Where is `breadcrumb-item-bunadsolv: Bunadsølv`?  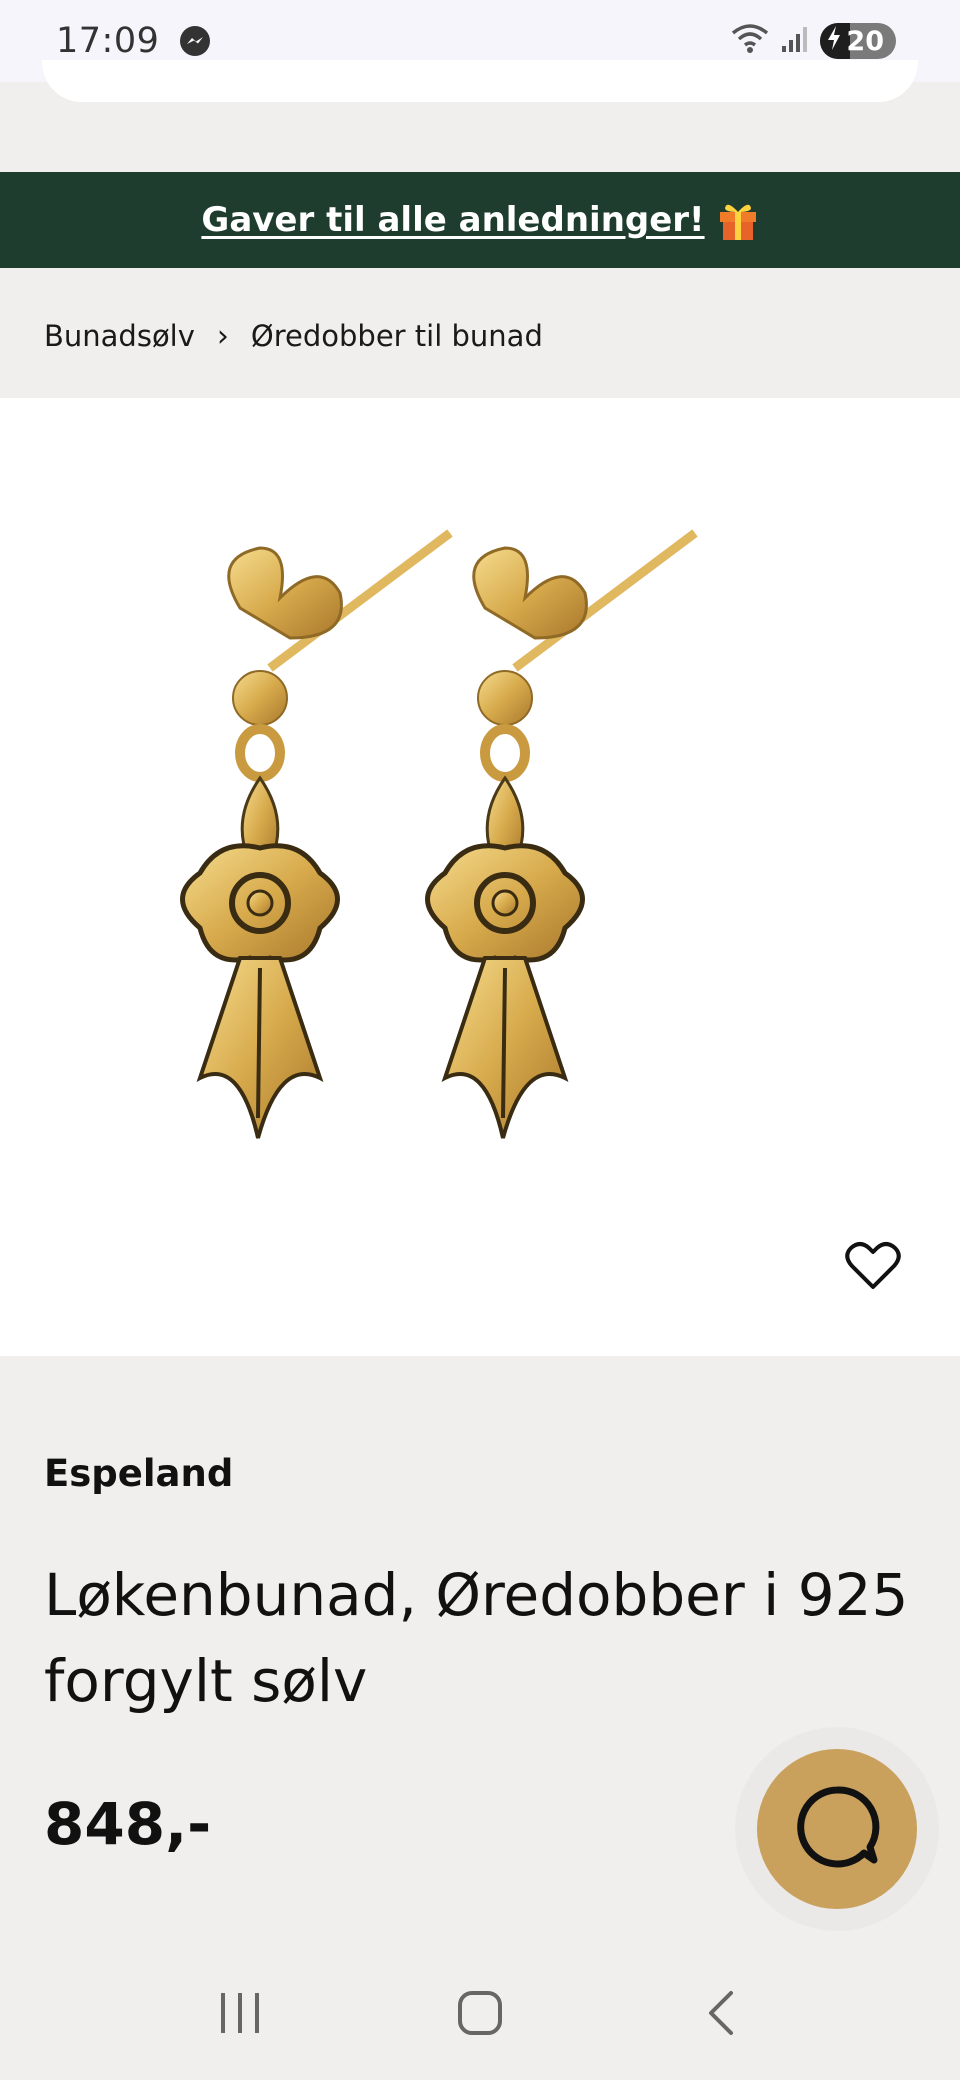
breadcrumb-item-bunadsolv: Bunadsølv is located at coordinates (119, 336).